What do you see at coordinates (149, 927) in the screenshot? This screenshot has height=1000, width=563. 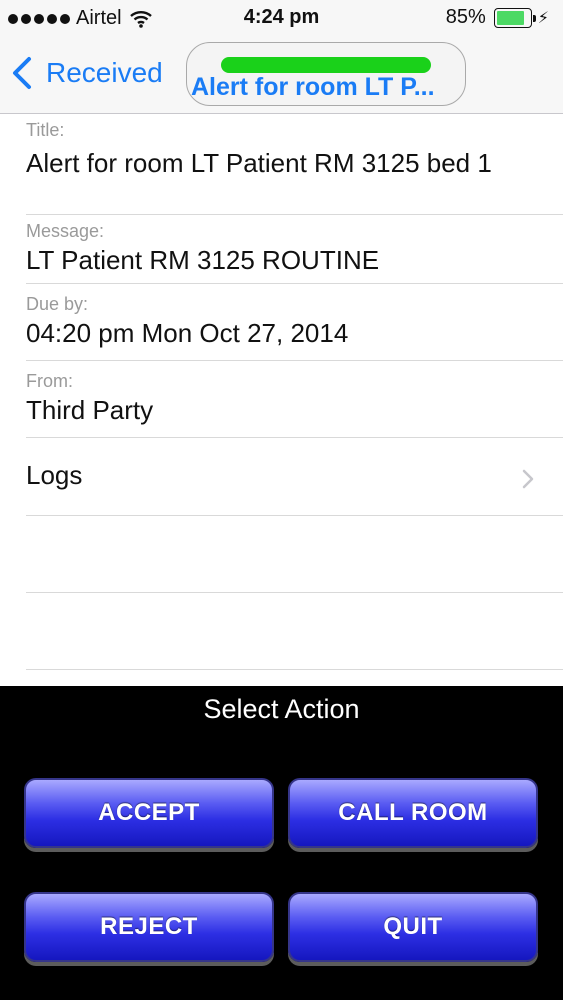 I see `reject-button: REJECT` at bounding box center [149, 927].